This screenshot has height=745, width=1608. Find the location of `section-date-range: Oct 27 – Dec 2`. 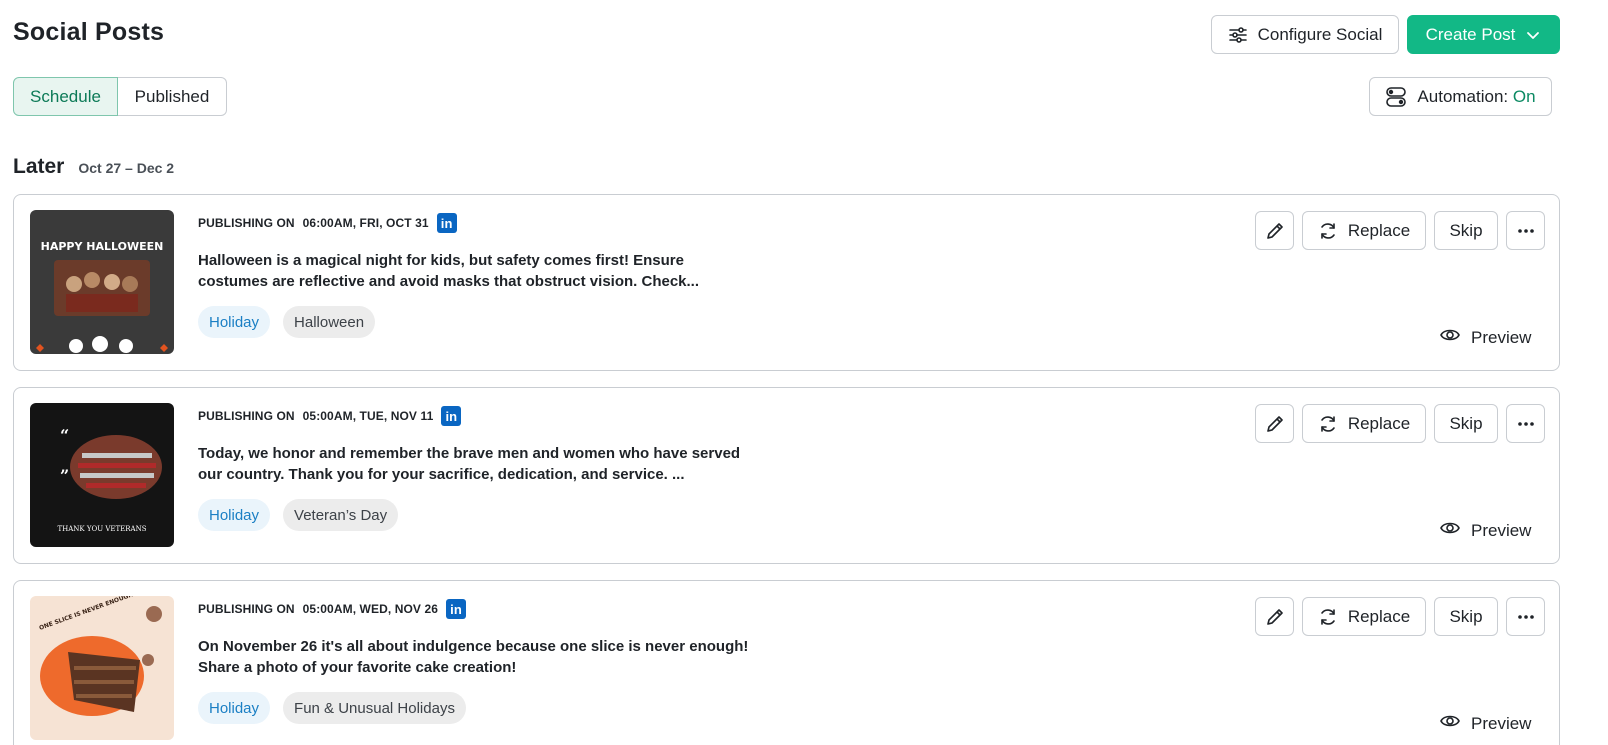

section-date-range: Oct 27 – Dec 2 is located at coordinates (126, 168).